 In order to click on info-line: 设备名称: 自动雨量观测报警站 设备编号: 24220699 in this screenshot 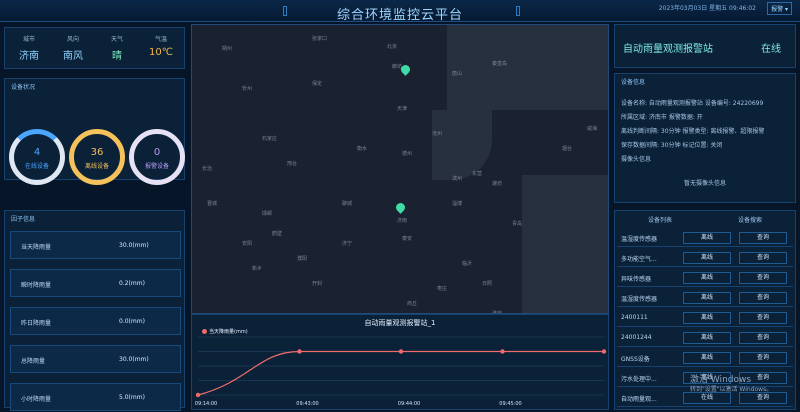, I will do `click(692, 103)`.